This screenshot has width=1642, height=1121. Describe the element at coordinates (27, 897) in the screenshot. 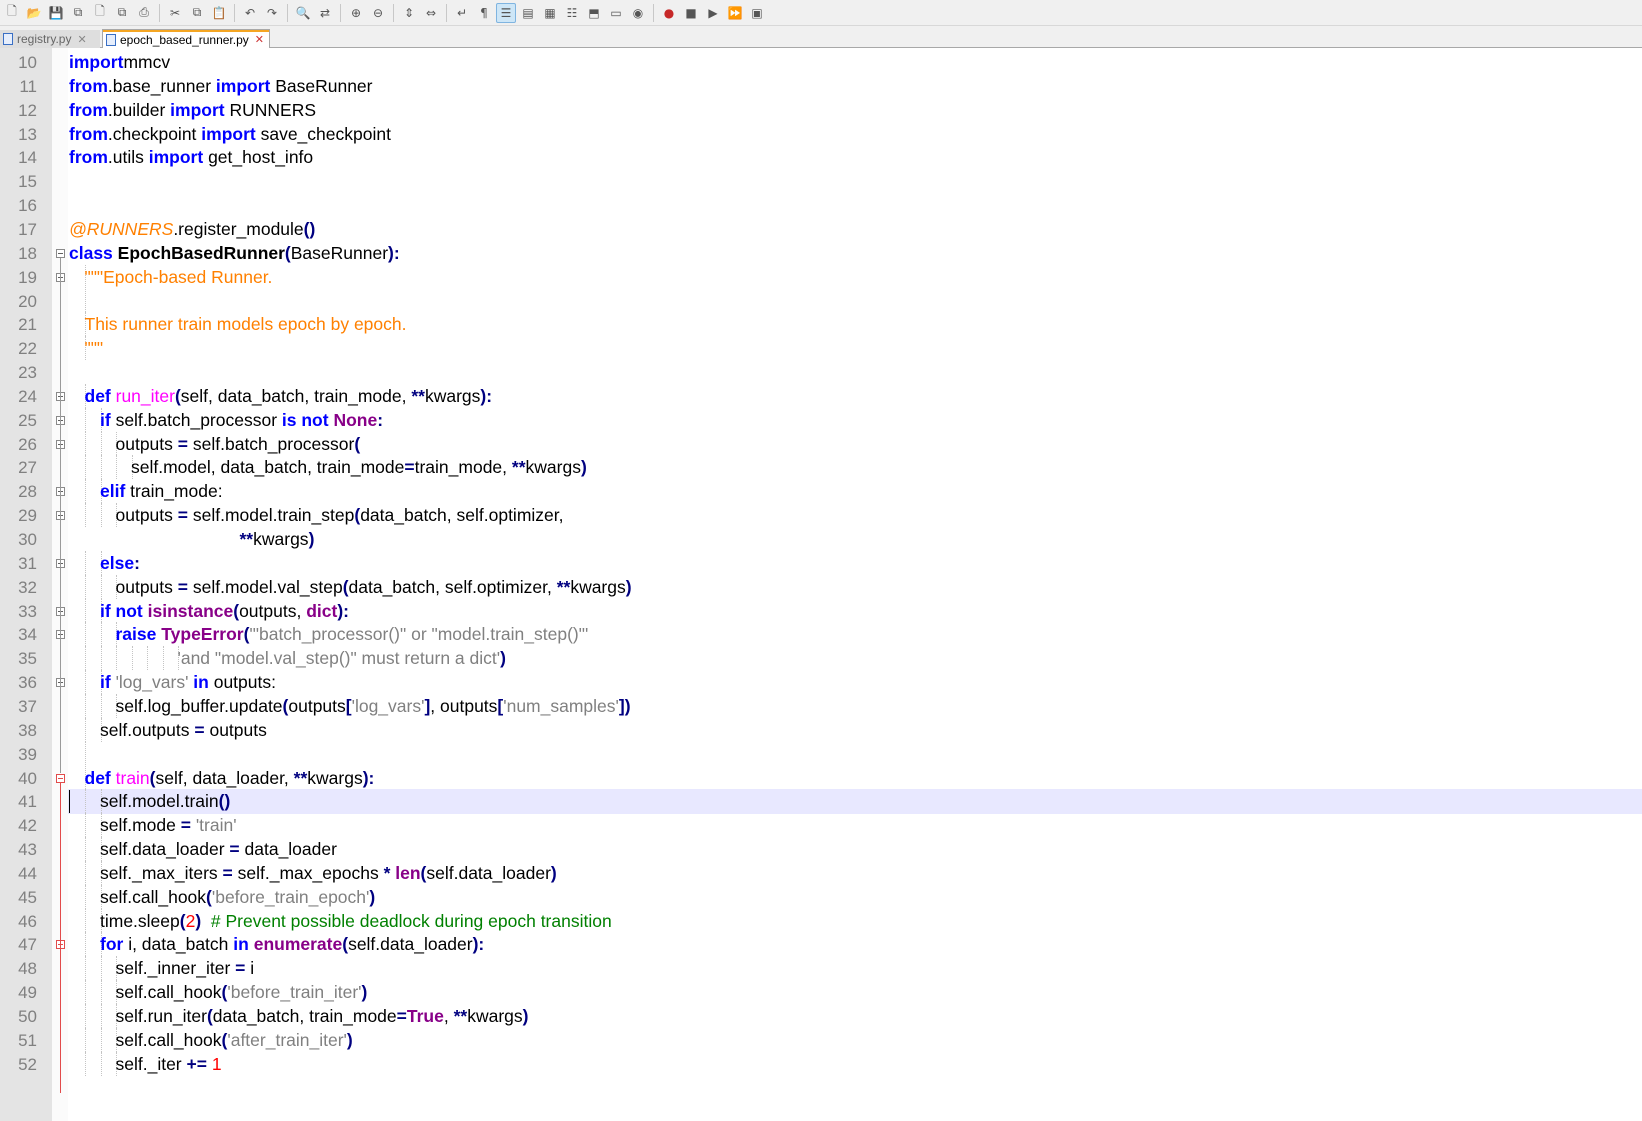

I see `line-number: 45` at that location.